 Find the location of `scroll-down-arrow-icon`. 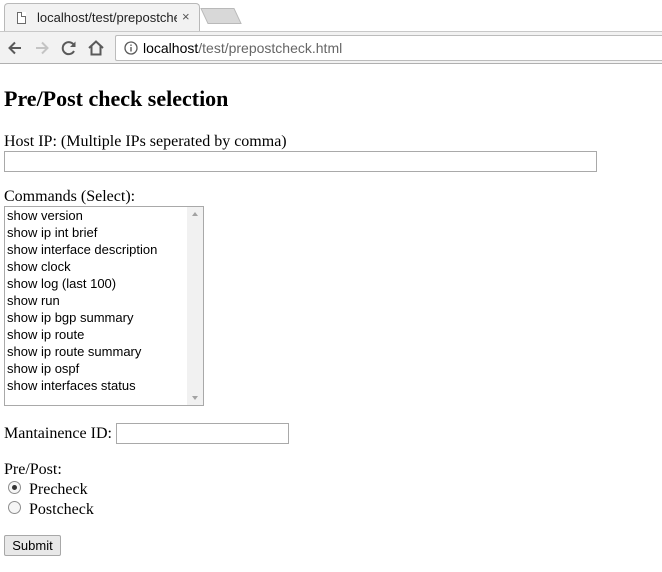

scroll-down-arrow-icon is located at coordinates (195, 398).